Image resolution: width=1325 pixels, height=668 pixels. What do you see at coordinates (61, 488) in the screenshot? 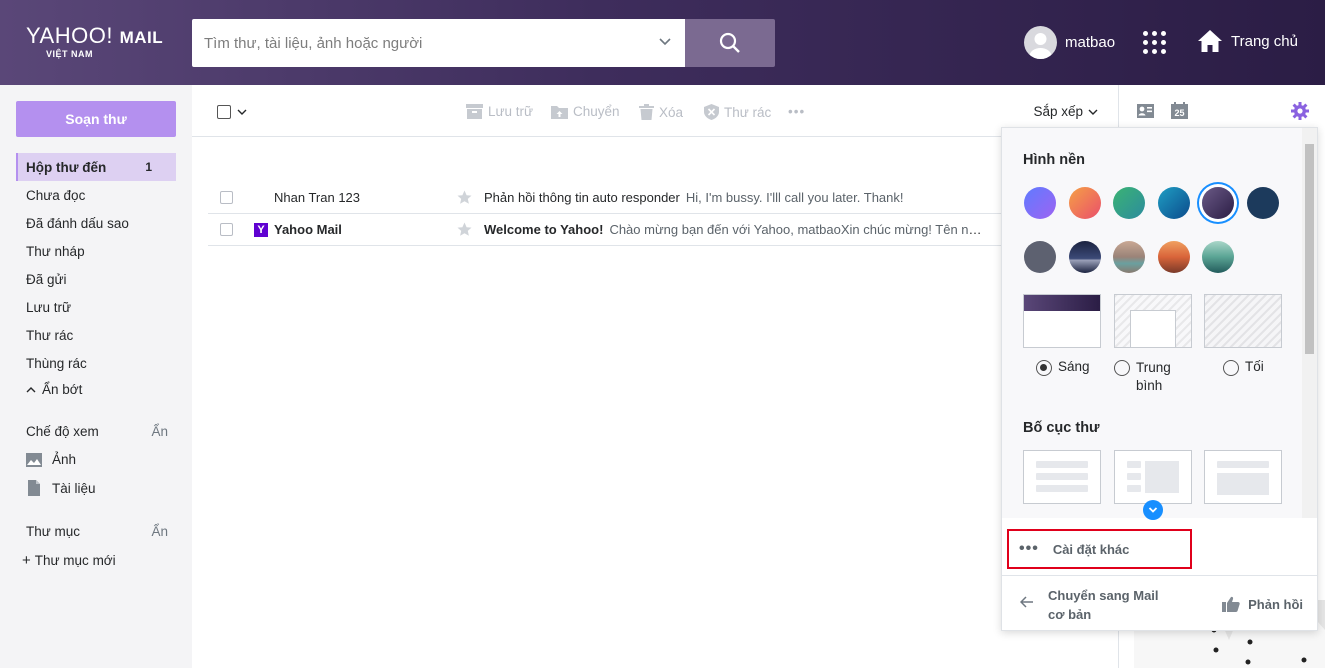
I see `view-documents: Tài liệu` at bounding box center [61, 488].